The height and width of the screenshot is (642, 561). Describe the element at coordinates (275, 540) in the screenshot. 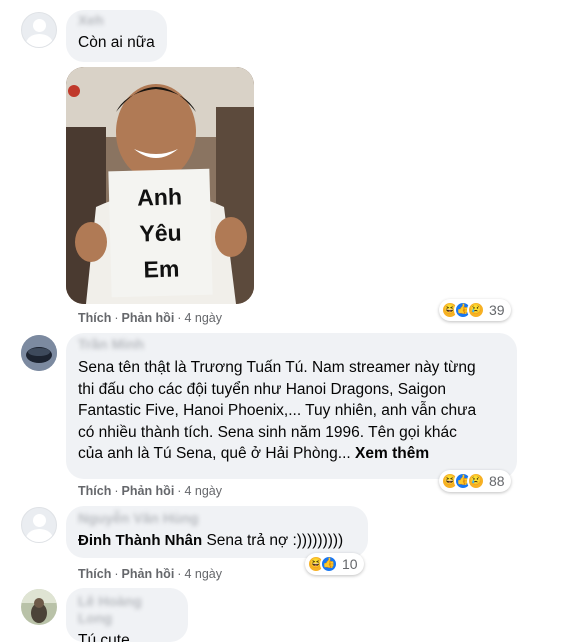

I see `comment-body: Sena trả nợ :)))))))))` at that location.